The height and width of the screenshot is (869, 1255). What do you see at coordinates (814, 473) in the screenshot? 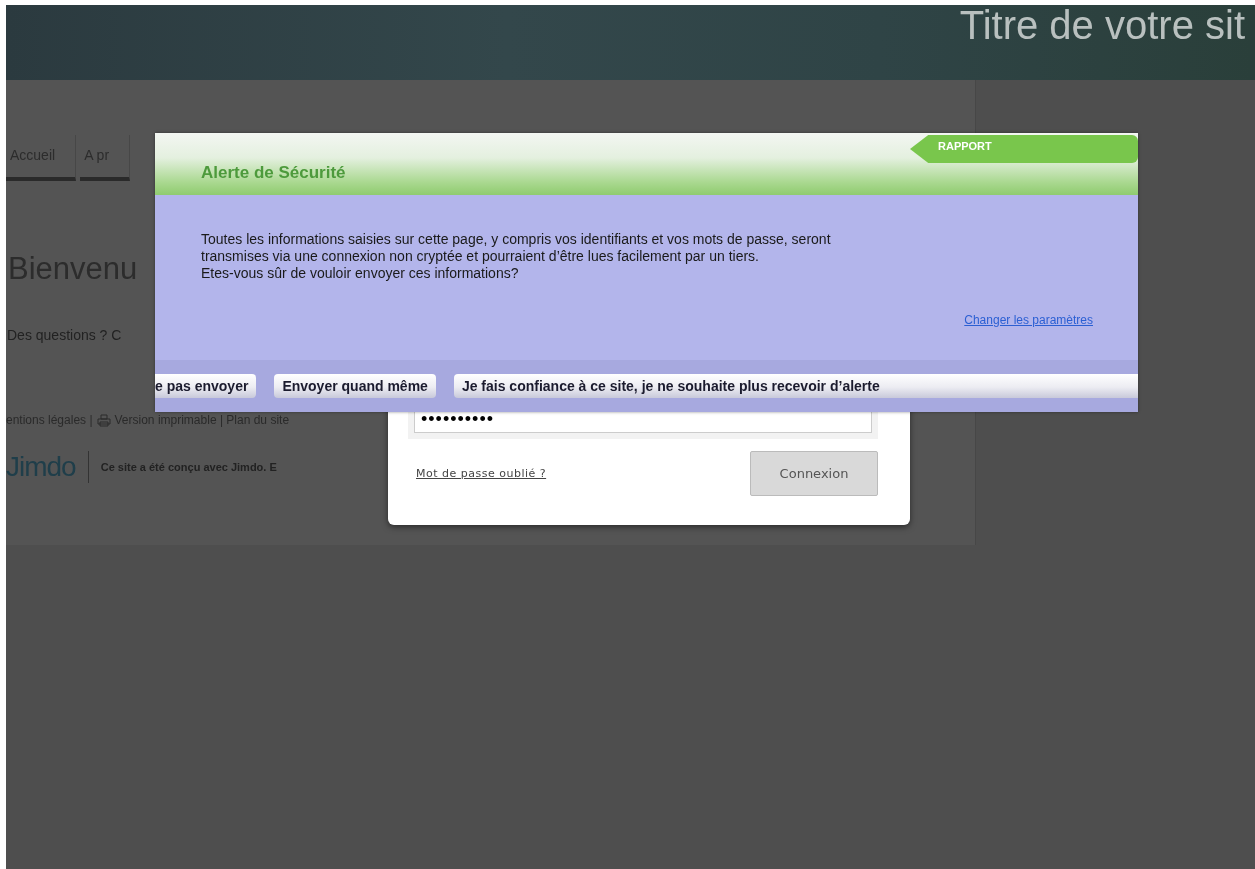
I see `login-button: Connexion` at bounding box center [814, 473].